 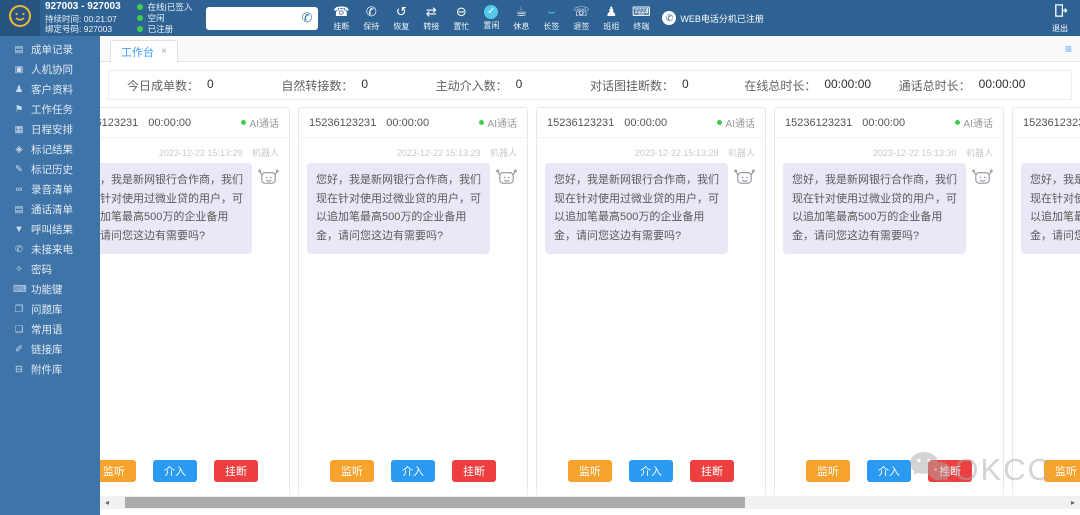 I want to click on attachment-lib-icon: ⊟, so click(x=19, y=369).